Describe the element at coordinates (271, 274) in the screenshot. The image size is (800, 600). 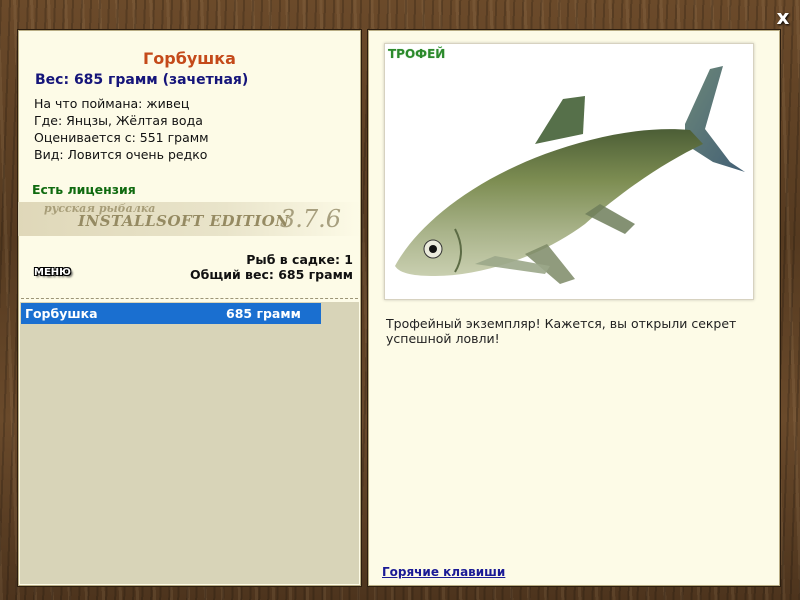
I see `cage-total-weight: Общий вес: 685 грамм` at that location.